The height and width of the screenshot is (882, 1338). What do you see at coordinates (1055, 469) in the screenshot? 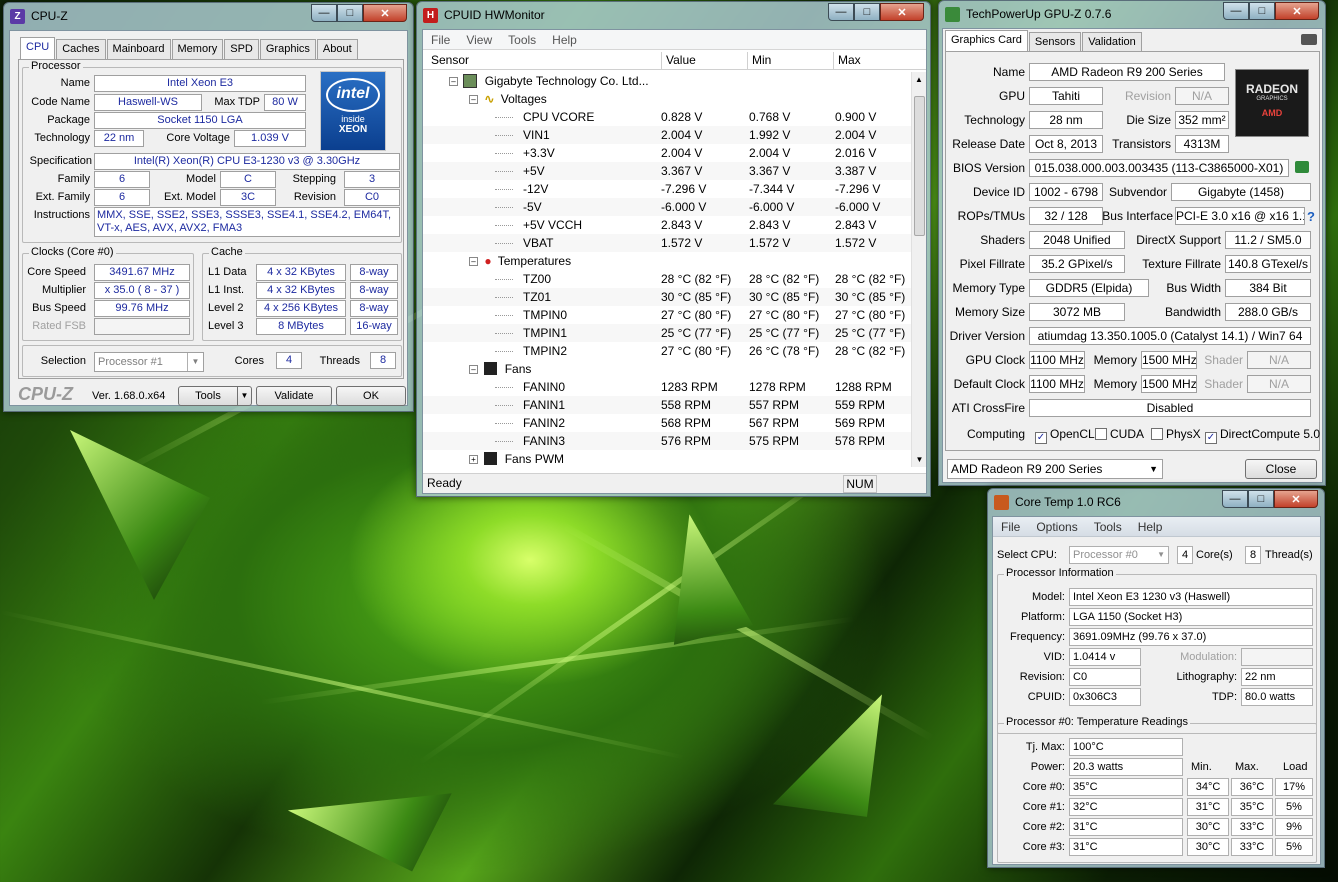
I see `card-select-dropdown: AMD Radeon R9 200 Series ▼` at bounding box center [1055, 469].